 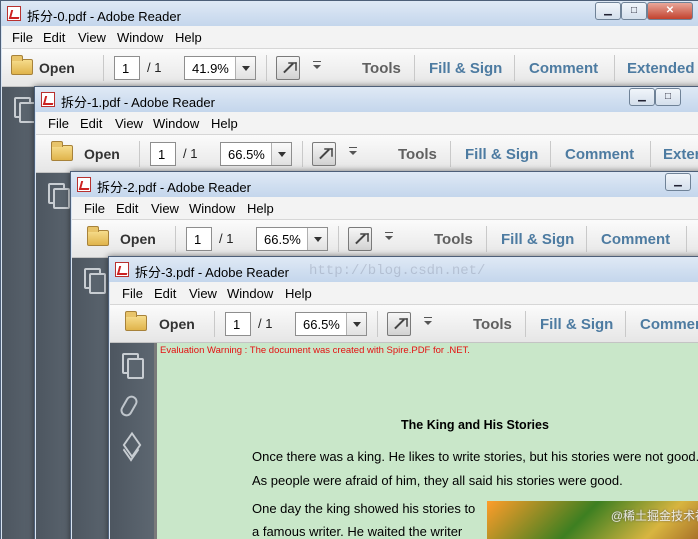 What do you see at coordinates (680, 154) in the screenshot?
I see `extended-tab: Exter` at bounding box center [680, 154].